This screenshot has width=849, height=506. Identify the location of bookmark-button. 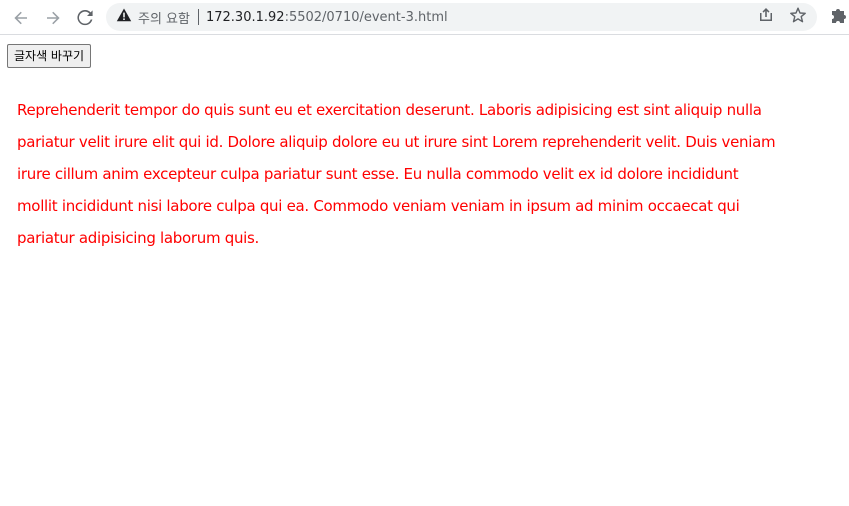
(798, 17).